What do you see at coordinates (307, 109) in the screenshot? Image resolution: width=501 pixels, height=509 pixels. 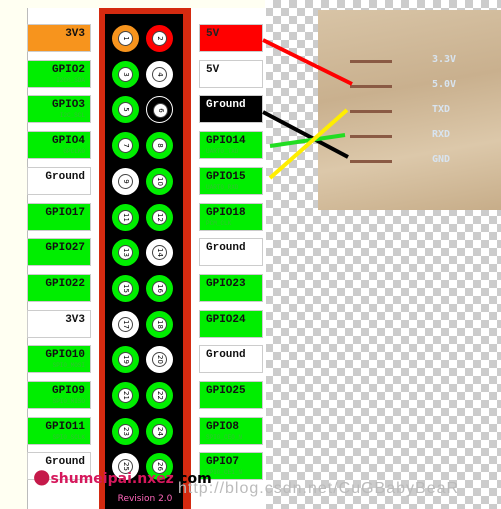 I see `wires` at bounding box center [307, 109].